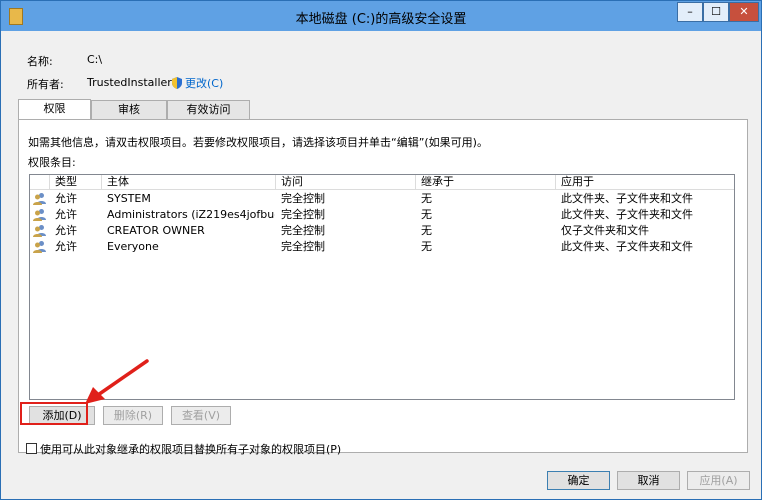 The height and width of the screenshot is (500, 762). I want to click on title-bar: 本地磁盘 (C:)的高级安全设置 – ☐ ✕, so click(381, 16).